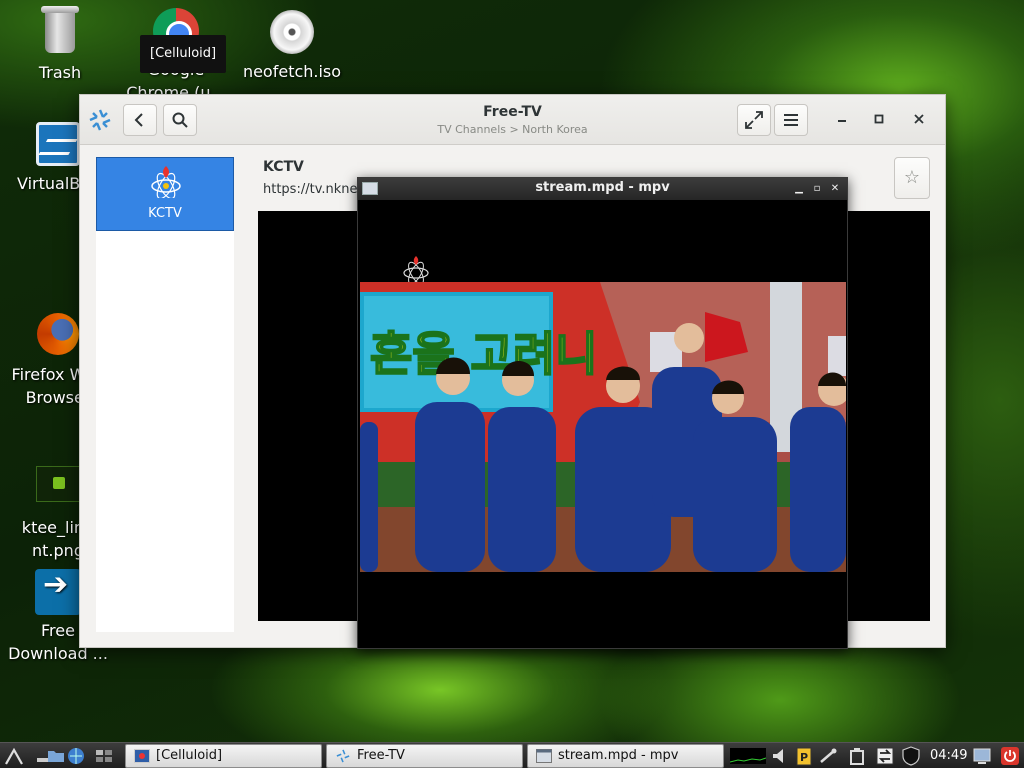 This screenshot has width=1024, height=768. Describe the element at coordinates (512, 112) in the screenshot. I see `window-title: Free-TV` at that location.